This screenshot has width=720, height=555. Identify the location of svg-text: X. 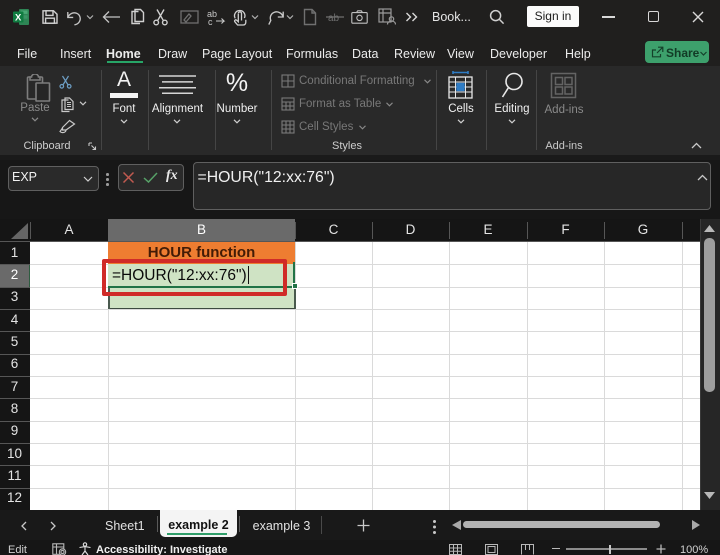
(18, 18).